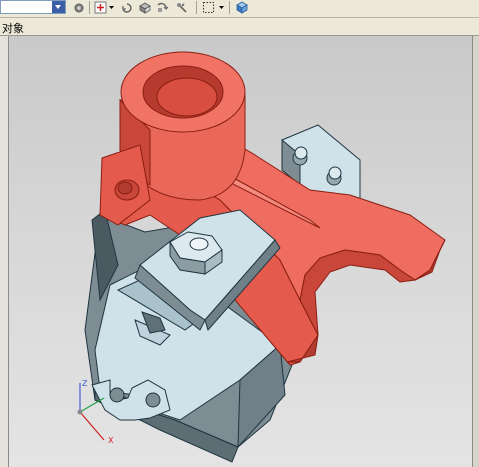 The height and width of the screenshot is (467, 479). I want to click on pan-icon, so click(182, 7).